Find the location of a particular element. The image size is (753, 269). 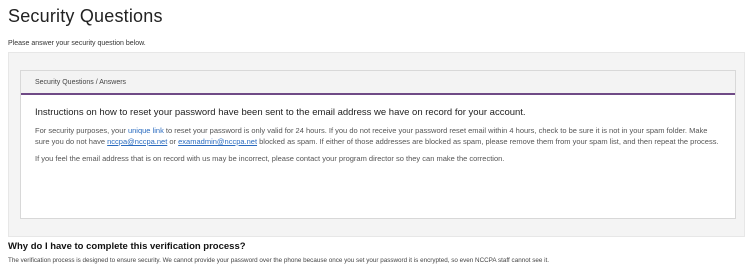

email-link-examadmin: examadmin@nccpa.net is located at coordinates (217, 141).